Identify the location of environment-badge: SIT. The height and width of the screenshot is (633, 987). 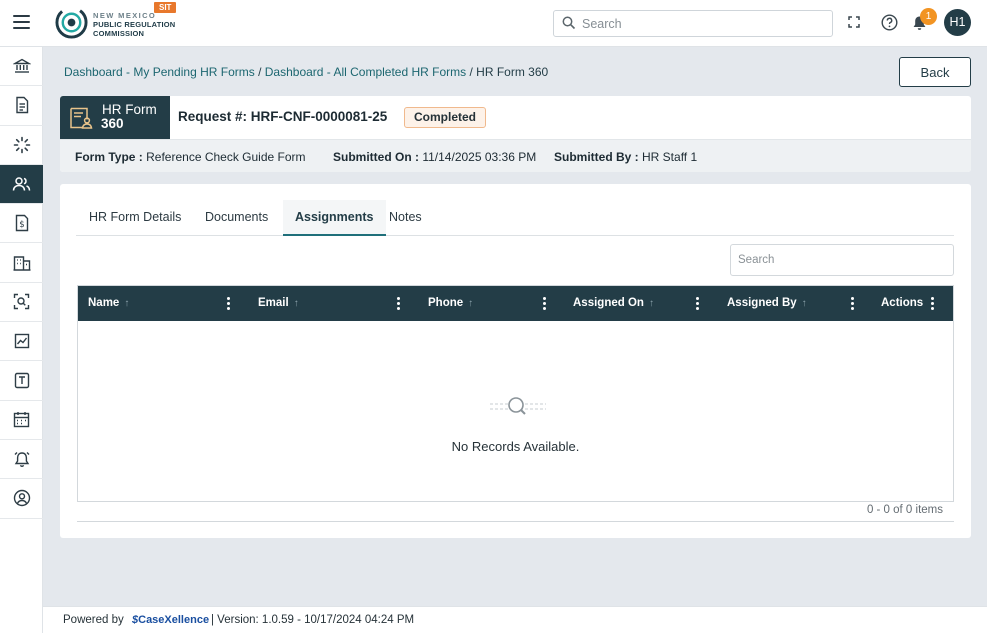
(165, 7).